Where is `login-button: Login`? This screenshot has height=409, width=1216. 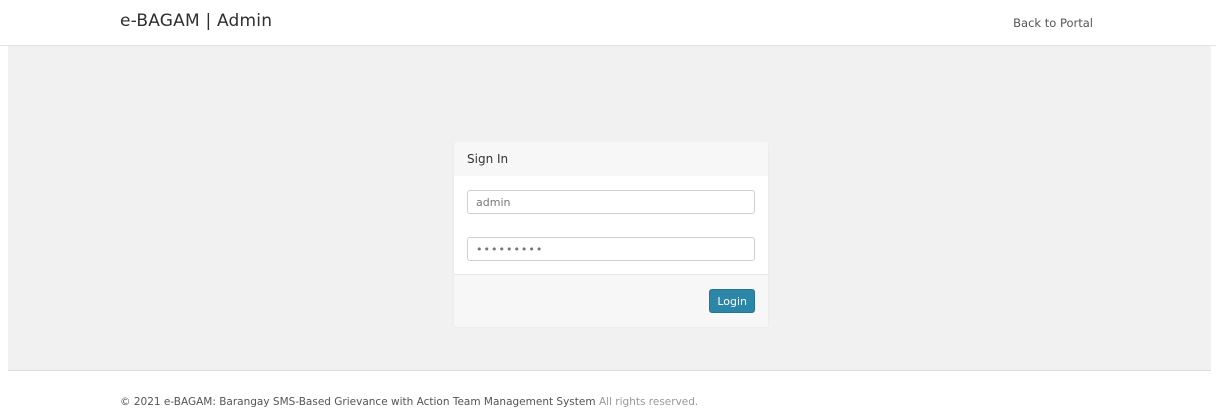
login-button: Login is located at coordinates (732, 301).